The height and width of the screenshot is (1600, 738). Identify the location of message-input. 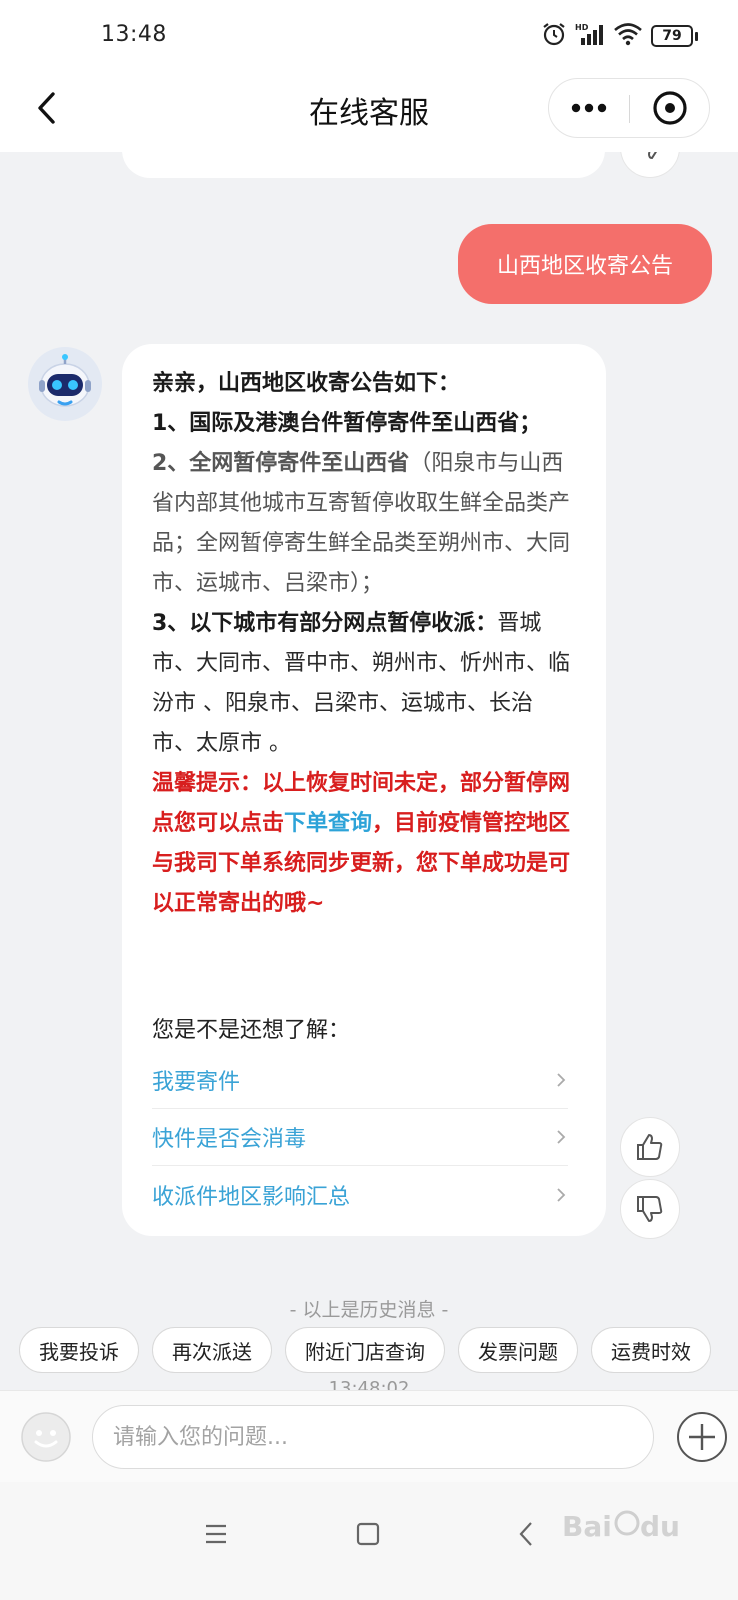
(373, 1437).